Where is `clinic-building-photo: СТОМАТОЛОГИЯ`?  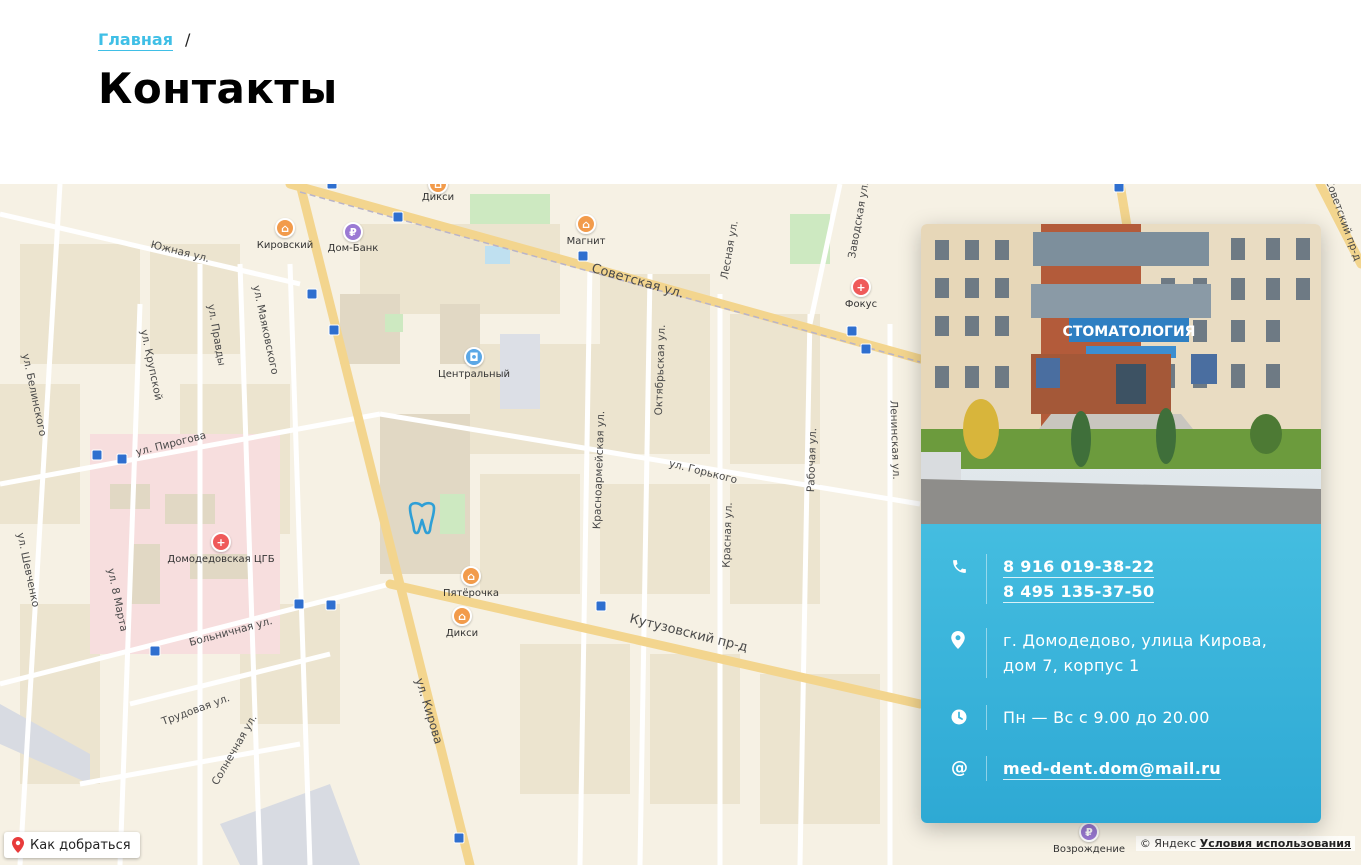
clinic-building-photo: СТОМАТОЛОГИЯ is located at coordinates (1121, 374).